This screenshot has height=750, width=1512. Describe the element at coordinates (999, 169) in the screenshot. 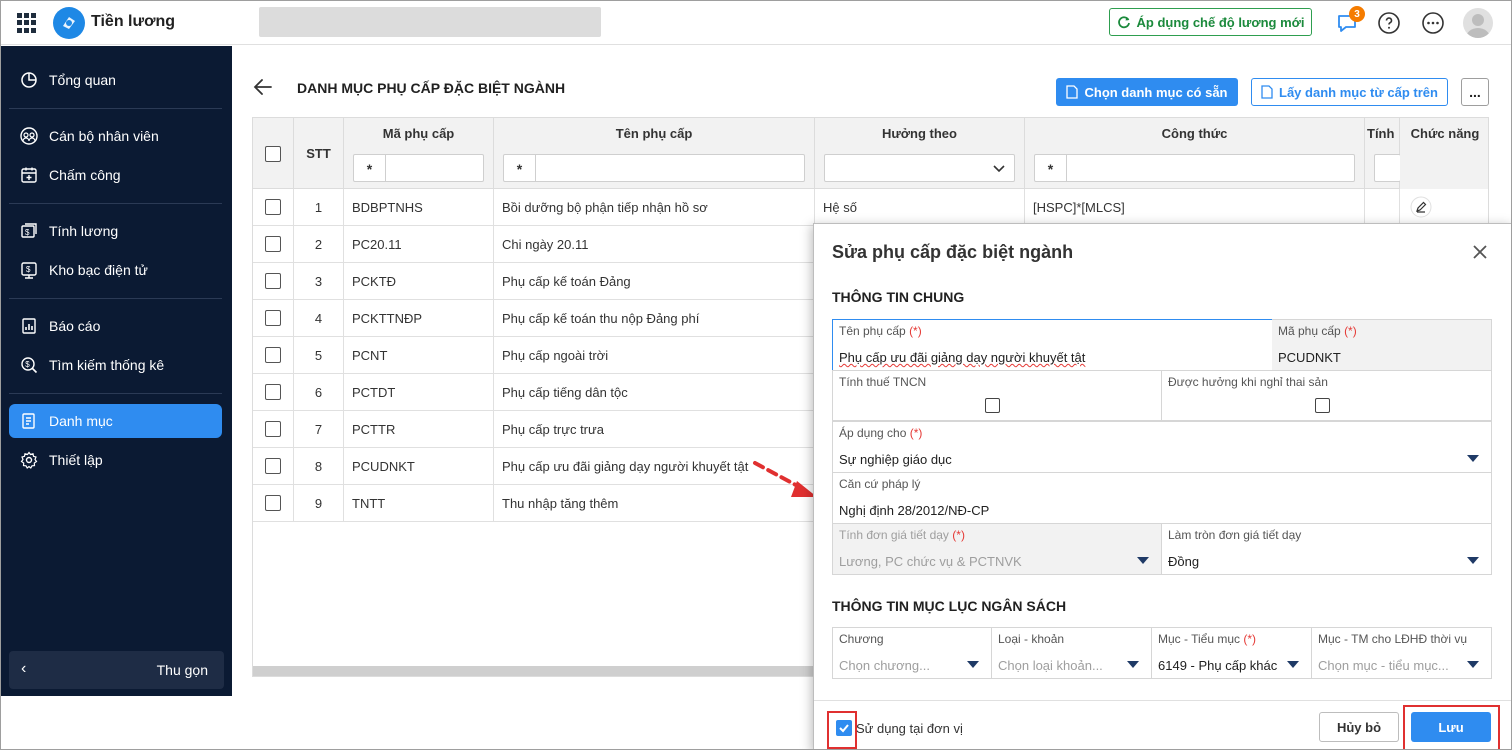

I see `chevron-down-icon` at that location.